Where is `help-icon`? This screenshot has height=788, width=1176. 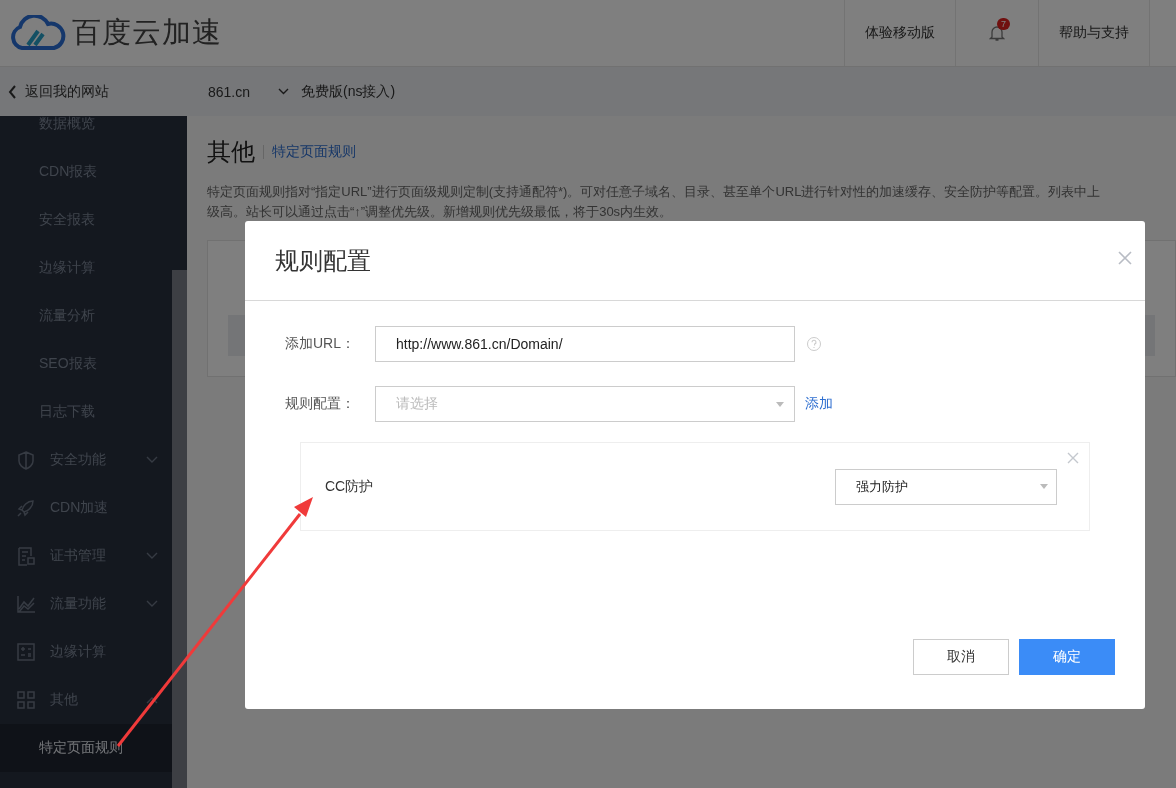 help-icon is located at coordinates (814, 344).